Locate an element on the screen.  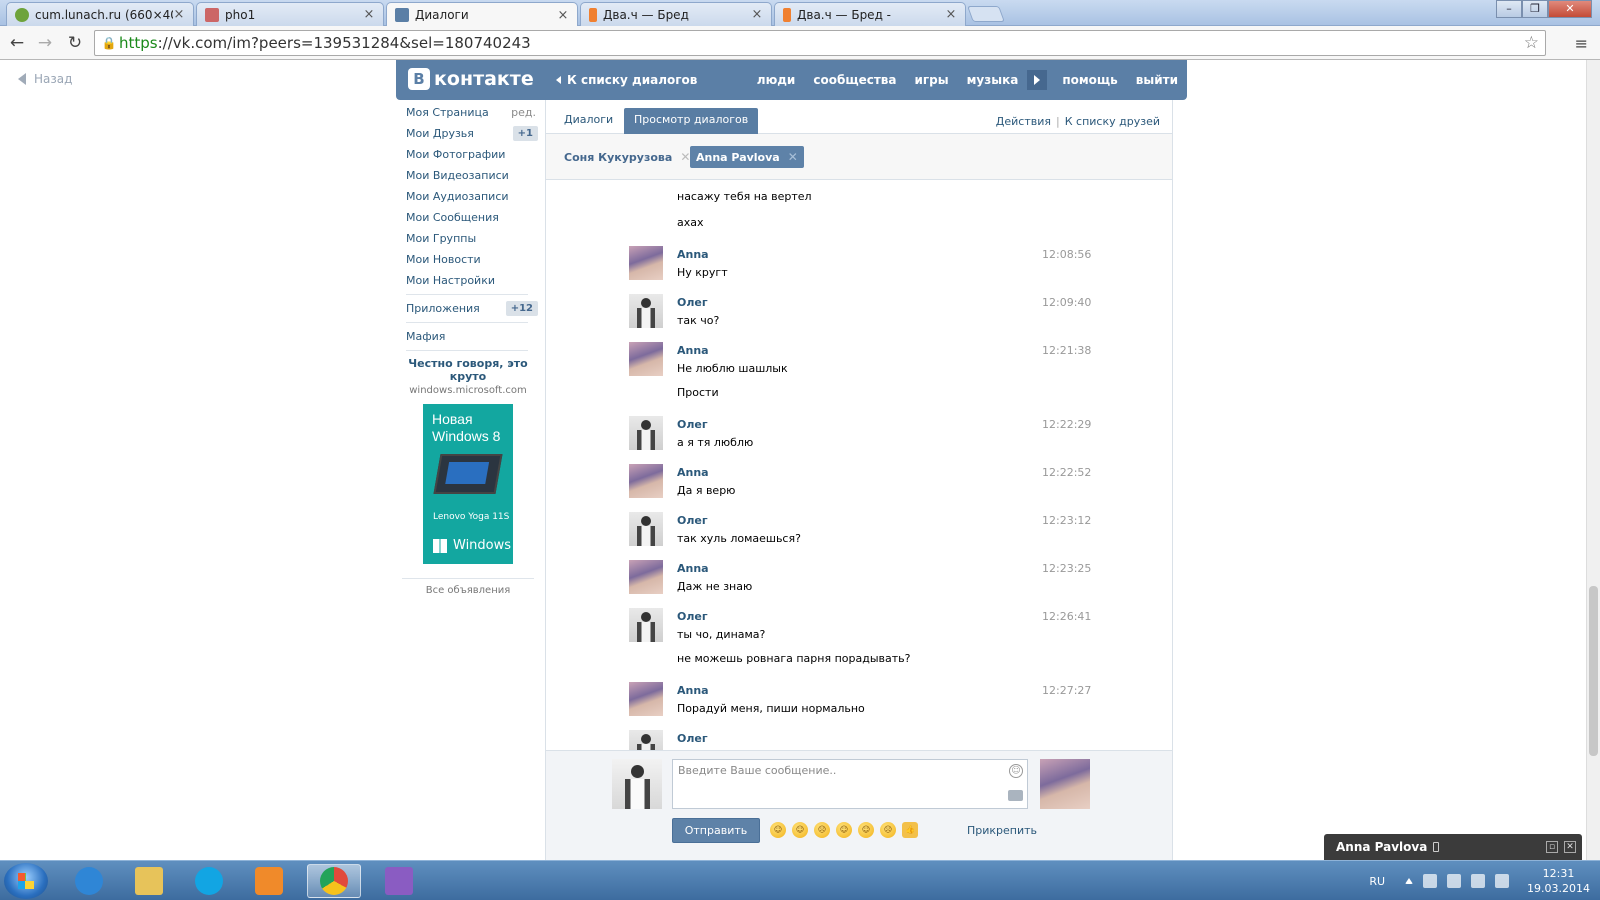
reload-icon: ↻ is located at coordinates (75, 43).